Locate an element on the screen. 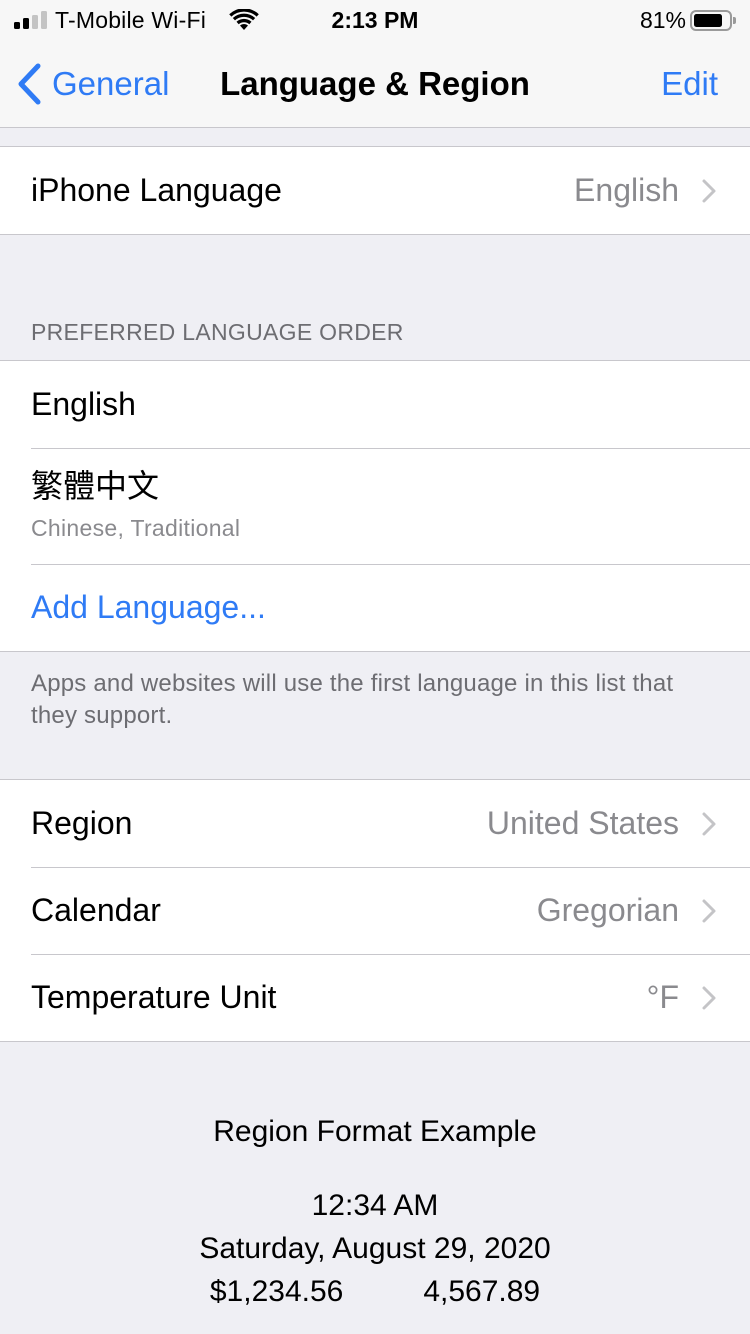 Image resolution: width=750 pixels, height=1334 pixels. page-title: Language & Region is located at coordinates (375, 83).